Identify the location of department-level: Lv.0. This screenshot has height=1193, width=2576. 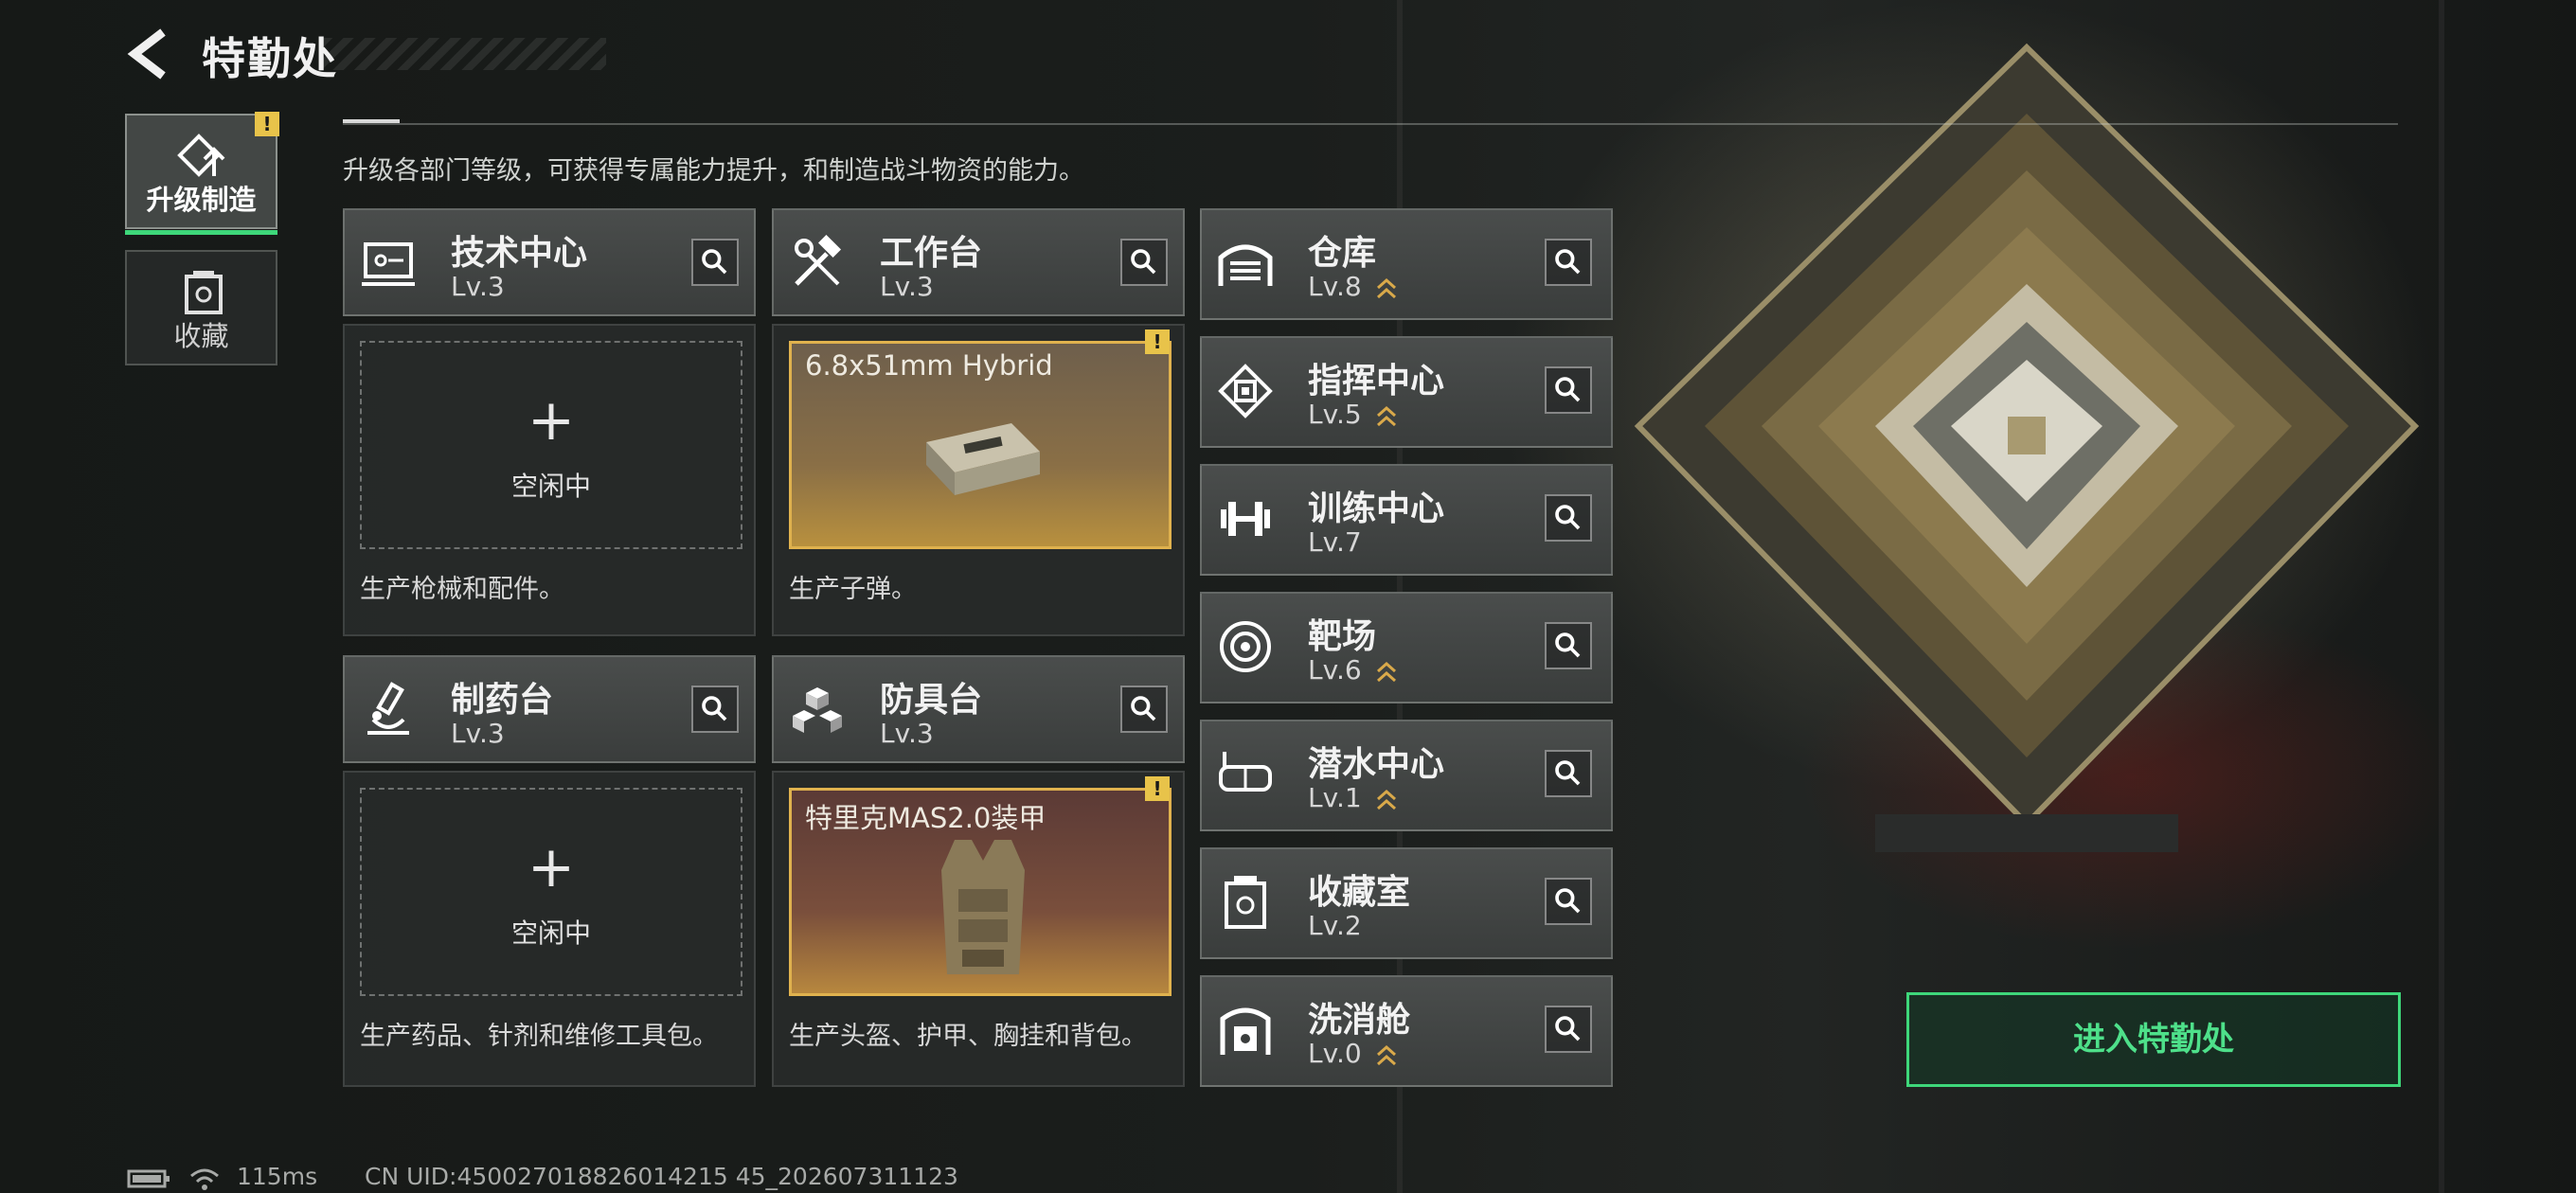
(1335, 1053).